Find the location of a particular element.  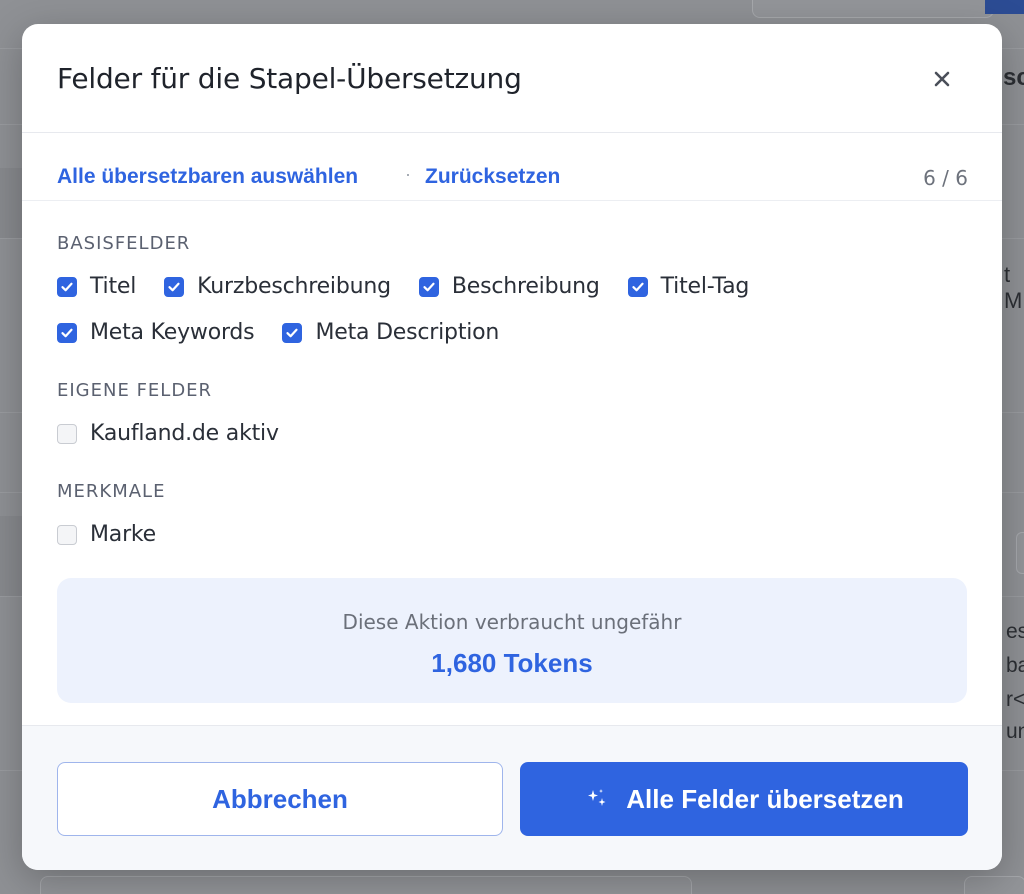

field-label: Meta Keywords is located at coordinates (172, 332).